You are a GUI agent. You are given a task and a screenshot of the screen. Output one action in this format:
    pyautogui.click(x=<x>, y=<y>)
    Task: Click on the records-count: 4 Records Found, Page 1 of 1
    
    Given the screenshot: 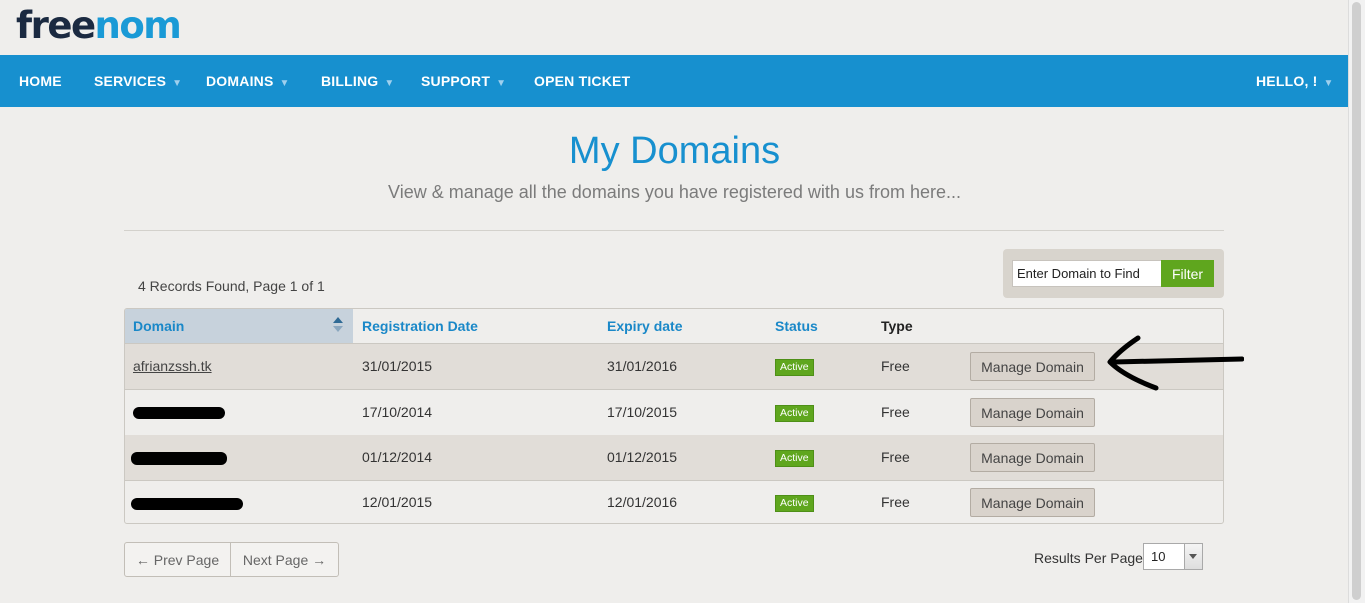 What is the action you would take?
    pyautogui.click(x=231, y=286)
    